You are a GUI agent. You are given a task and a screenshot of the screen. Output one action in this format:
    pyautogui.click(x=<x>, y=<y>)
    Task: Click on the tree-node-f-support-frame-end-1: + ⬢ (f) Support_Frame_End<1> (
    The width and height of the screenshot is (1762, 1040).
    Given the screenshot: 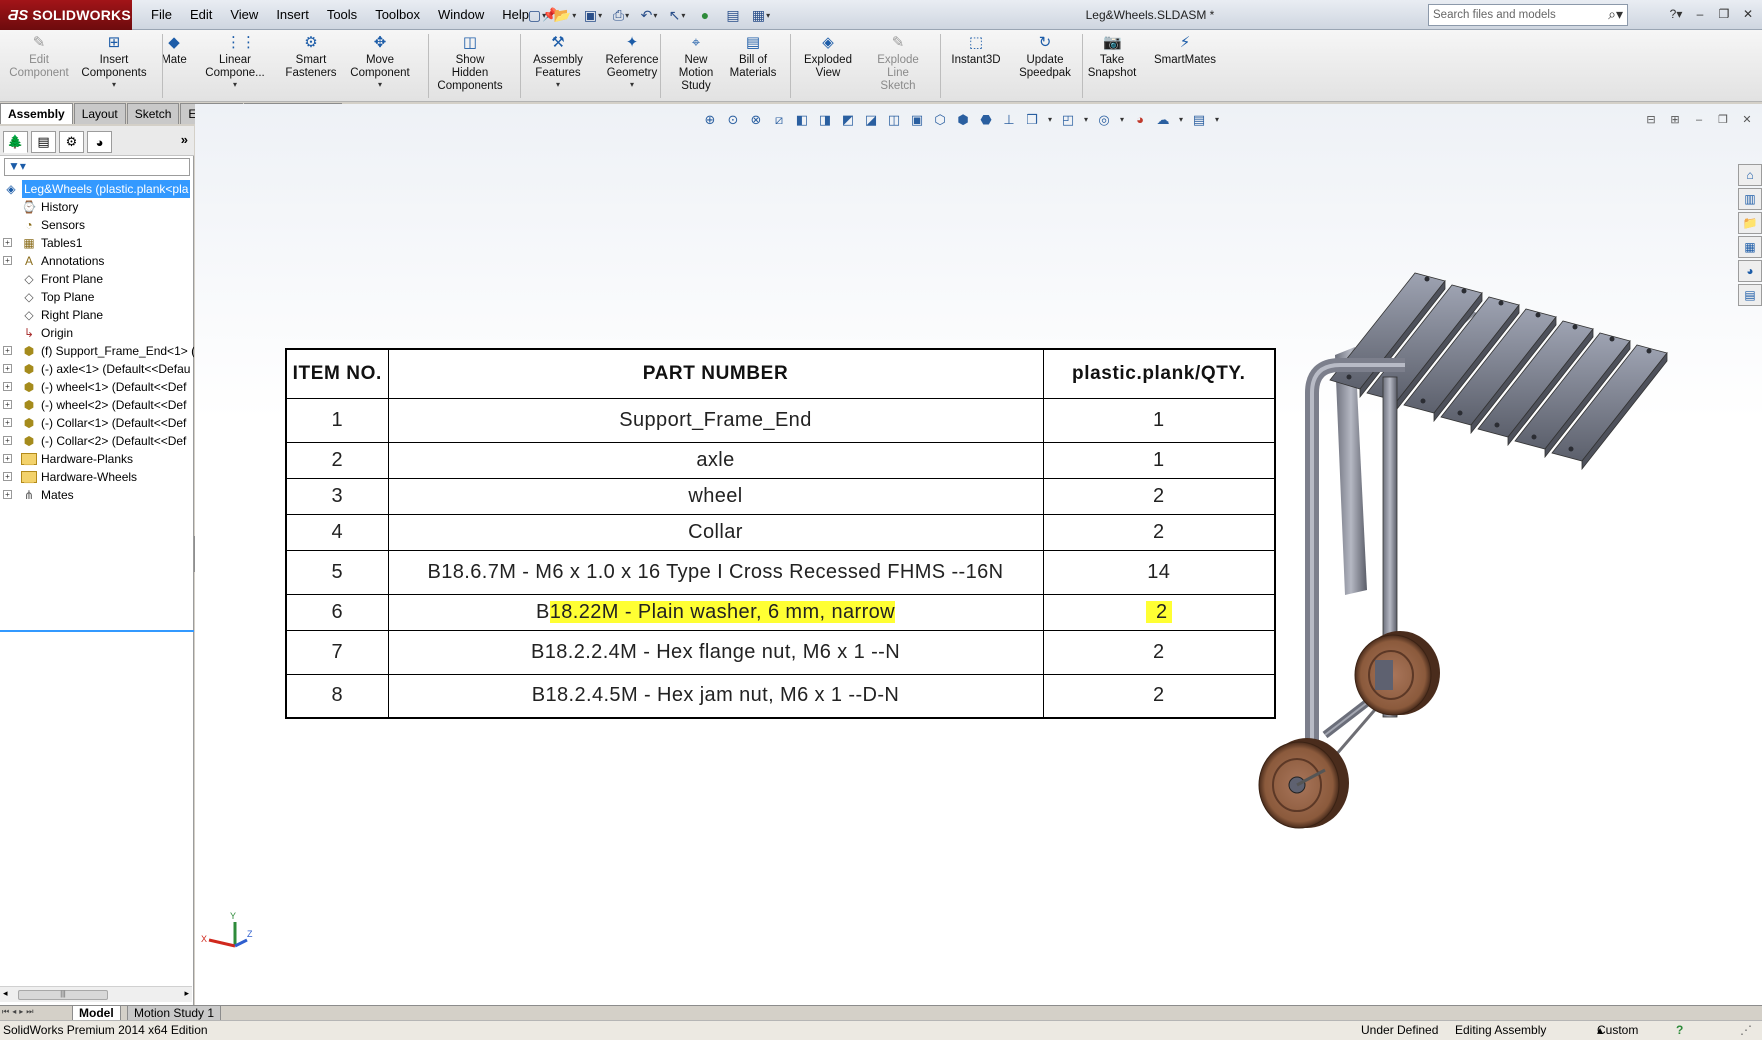 What is the action you would take?
    pyautogui.click(x=97, y=351)
    